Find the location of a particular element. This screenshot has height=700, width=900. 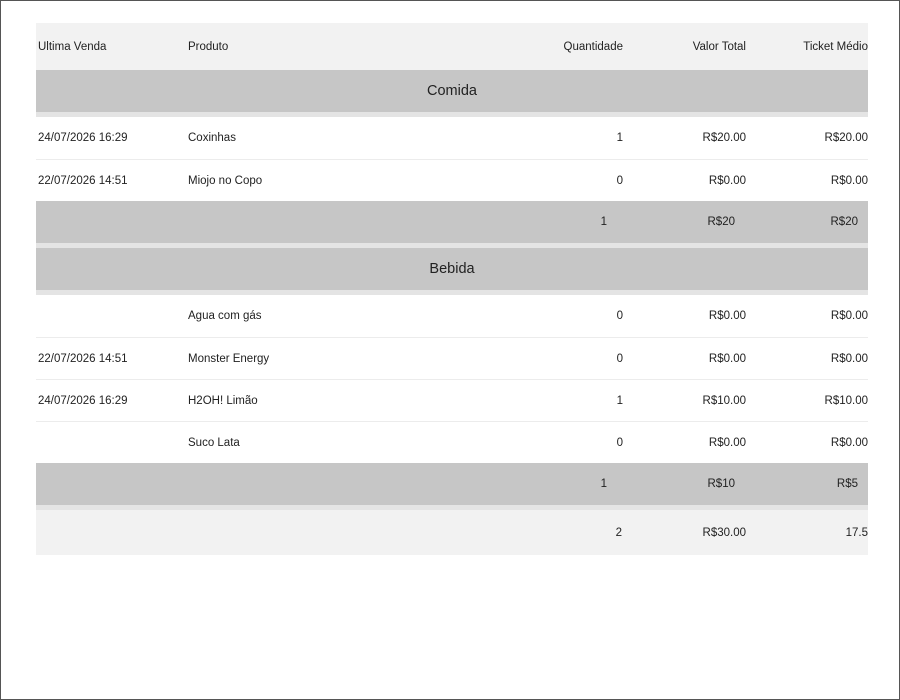

table-row: Suco Lata 0 R$0.00 R$0.00 is located at coordinates (452, 442).